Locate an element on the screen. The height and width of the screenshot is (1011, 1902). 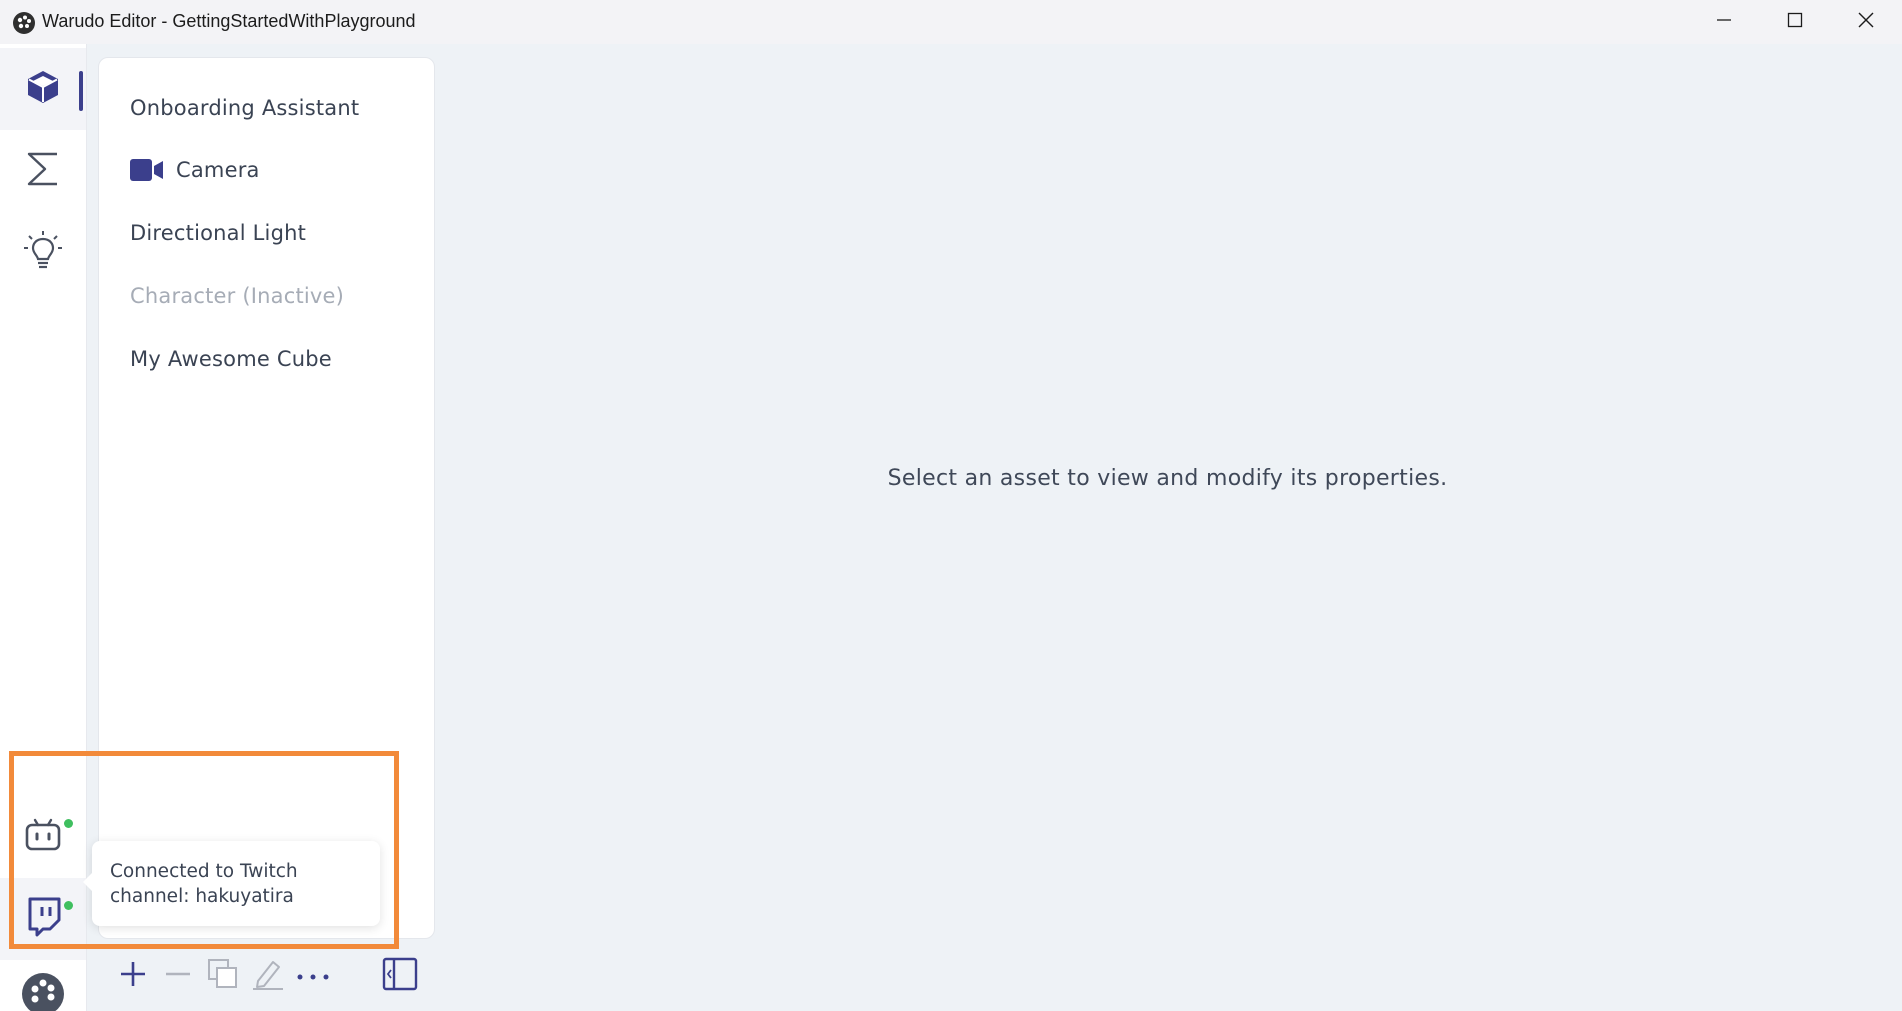
collapse-panel-button is located at coordinates (400, 976).